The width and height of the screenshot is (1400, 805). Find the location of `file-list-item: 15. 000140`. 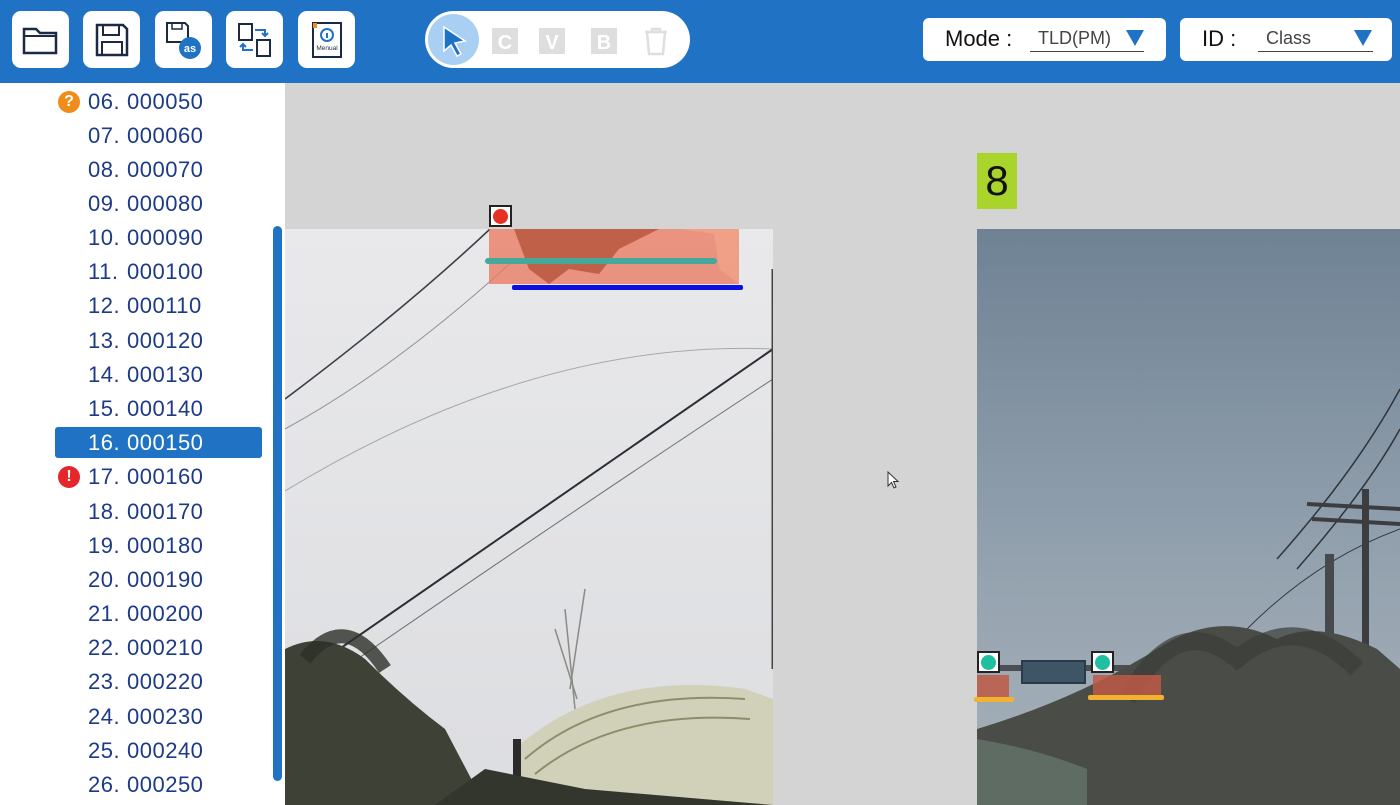

file-list-item: 15. 000140 is located at coordinates (158, 408).